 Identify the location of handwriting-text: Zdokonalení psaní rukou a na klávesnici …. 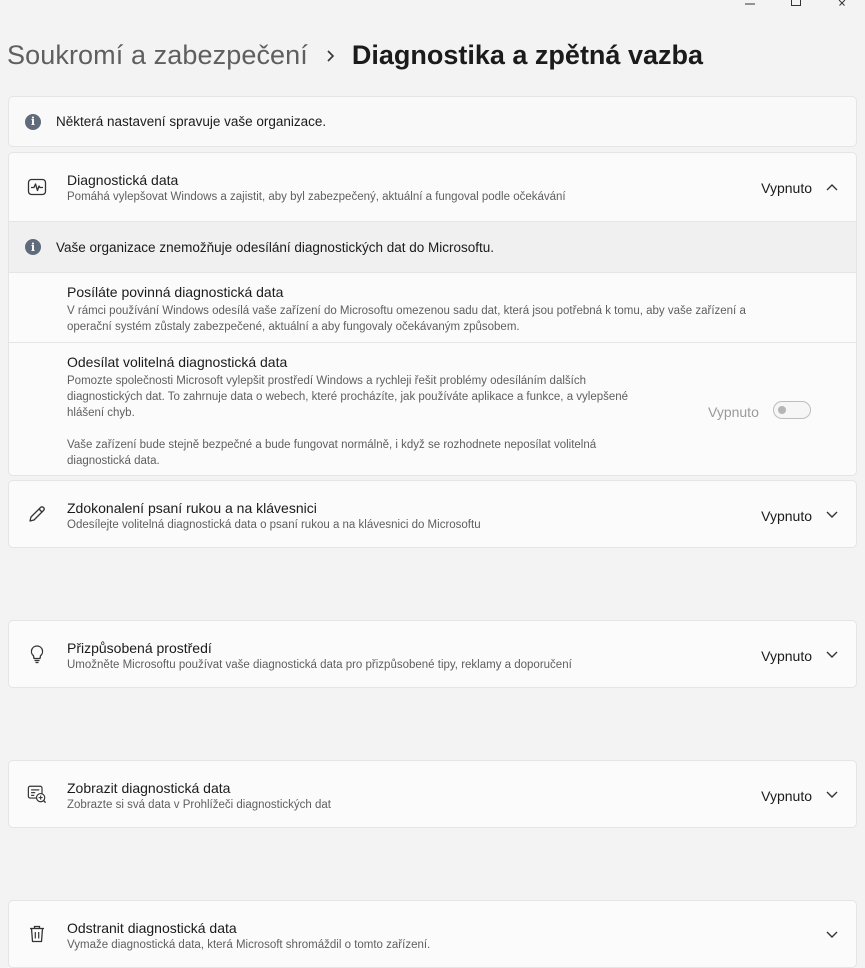
(274, 515).